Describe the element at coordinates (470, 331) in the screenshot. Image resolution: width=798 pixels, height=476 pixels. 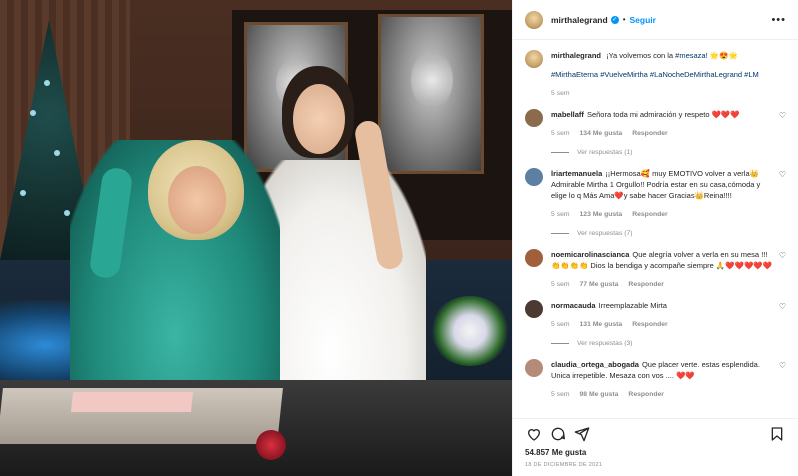
I see `flower-arrangement` at that location.